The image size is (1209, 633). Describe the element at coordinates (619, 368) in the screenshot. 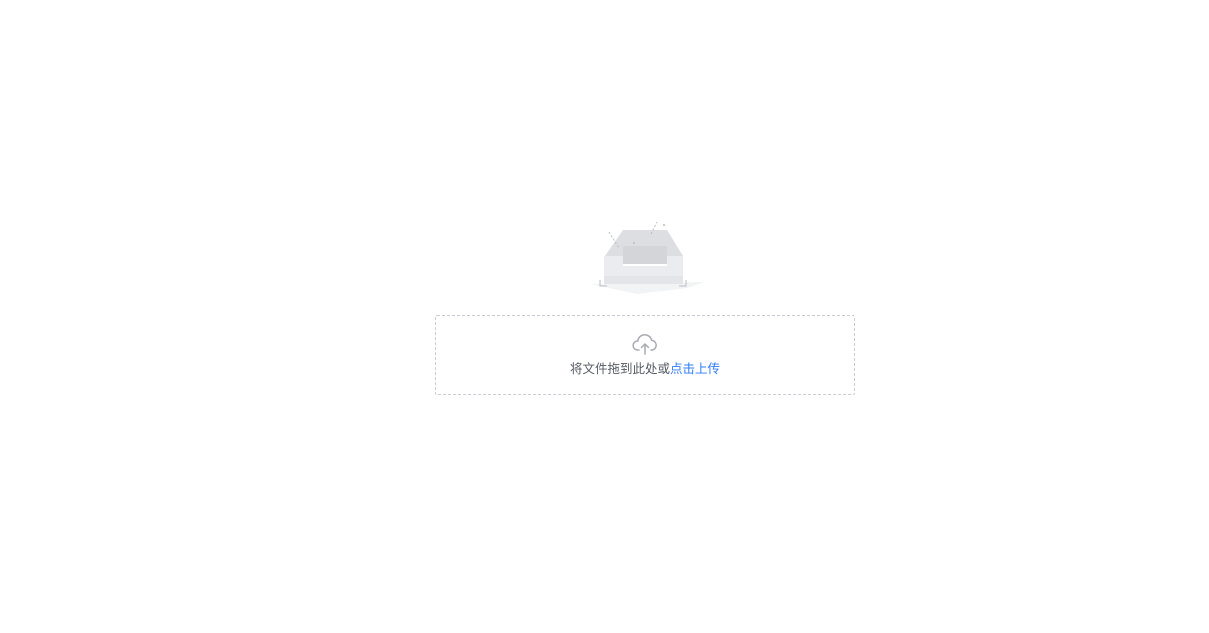

I see `upload-prompt-text: 将文件拖到此处或` at that location.